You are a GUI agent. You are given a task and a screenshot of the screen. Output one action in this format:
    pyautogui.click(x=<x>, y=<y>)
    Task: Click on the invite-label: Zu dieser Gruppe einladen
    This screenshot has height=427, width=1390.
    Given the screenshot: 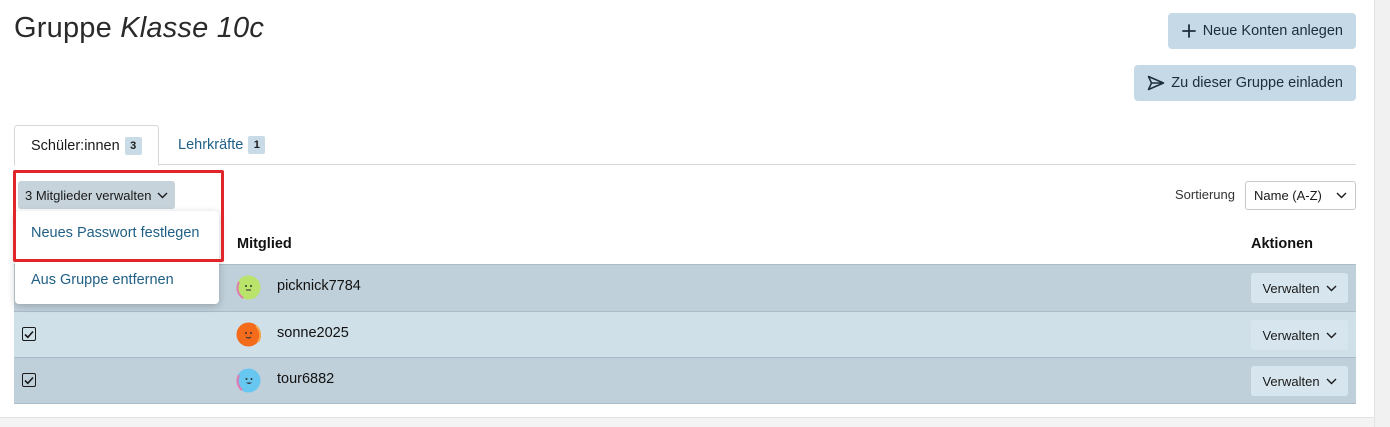 What is the action you would take?
    pyautogui.click(x=1257, y=83)
    